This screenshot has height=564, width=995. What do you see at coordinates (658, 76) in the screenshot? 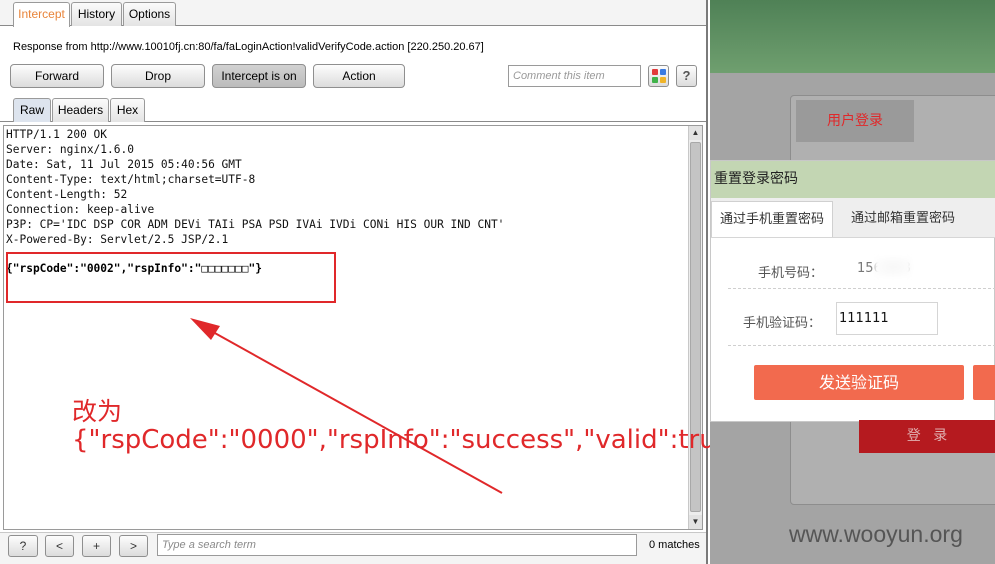
I see `highlight-color-icon` at bounding box center [658, 76].